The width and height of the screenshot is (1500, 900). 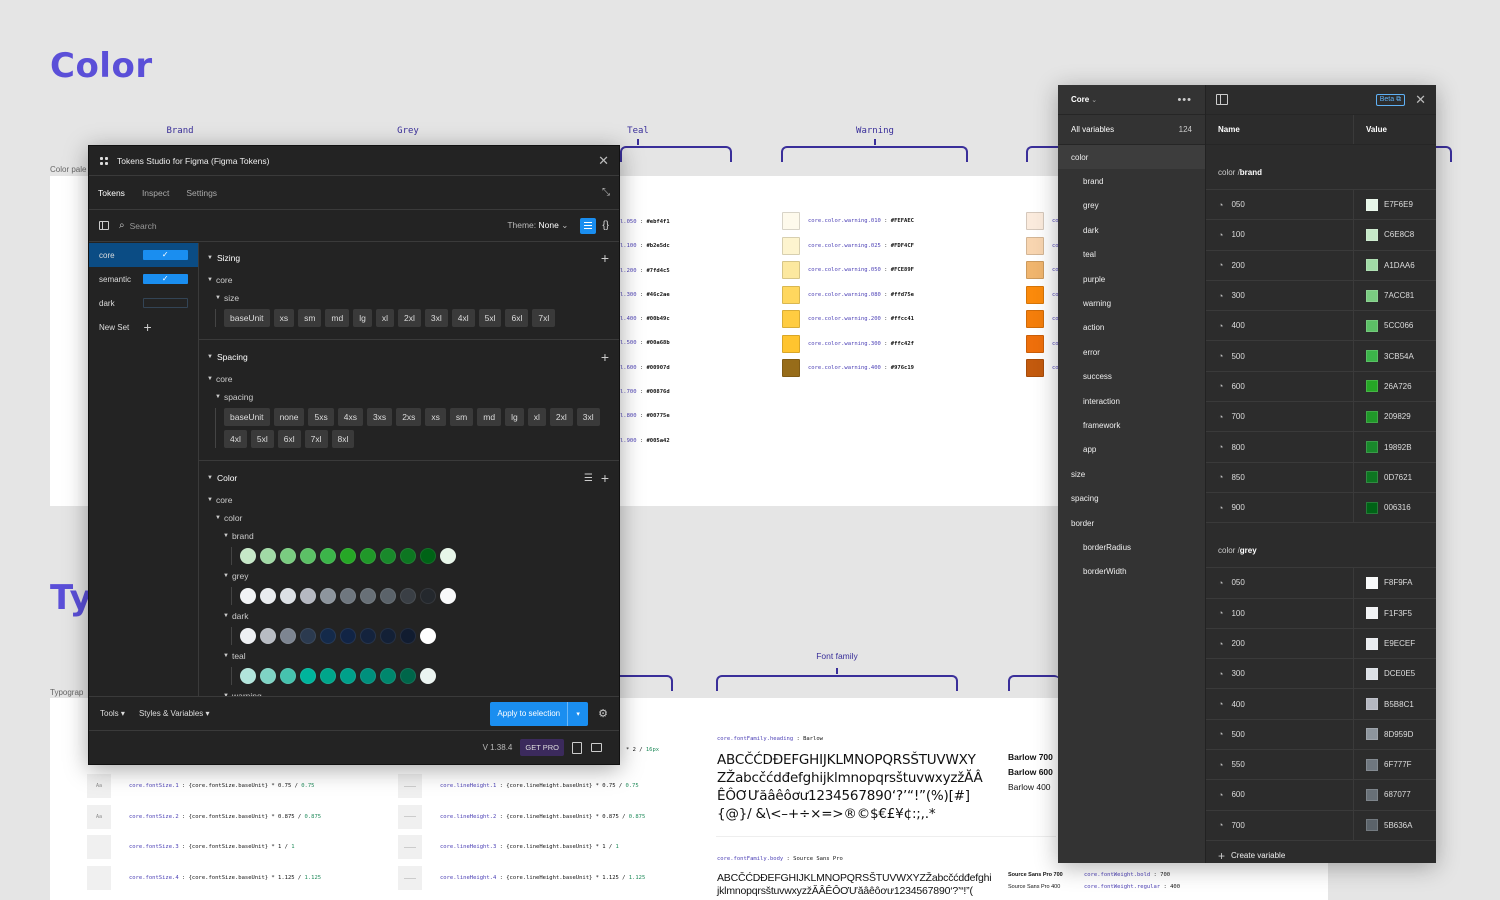 I want to click on tree-node-grey: ▼ grey, so click(x=408, y=575).